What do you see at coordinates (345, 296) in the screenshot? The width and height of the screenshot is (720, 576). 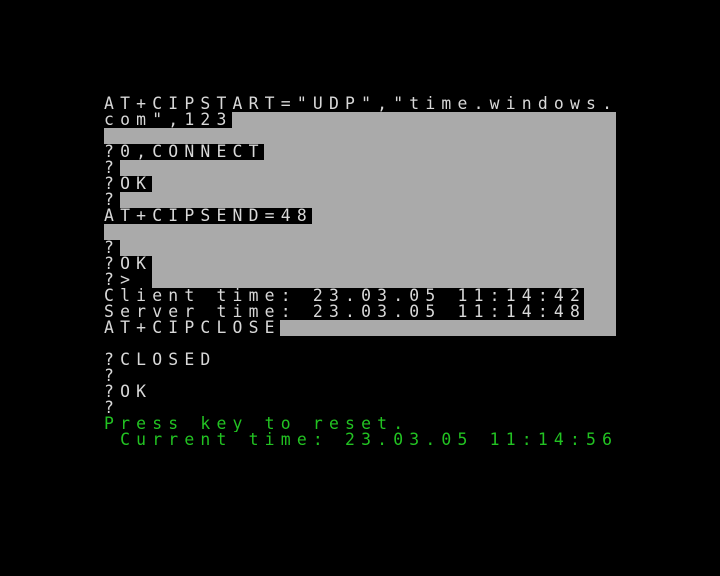 I see `client-time-line: Client time: 23.03.05 11:14:42` at bounding box center [345, 296].